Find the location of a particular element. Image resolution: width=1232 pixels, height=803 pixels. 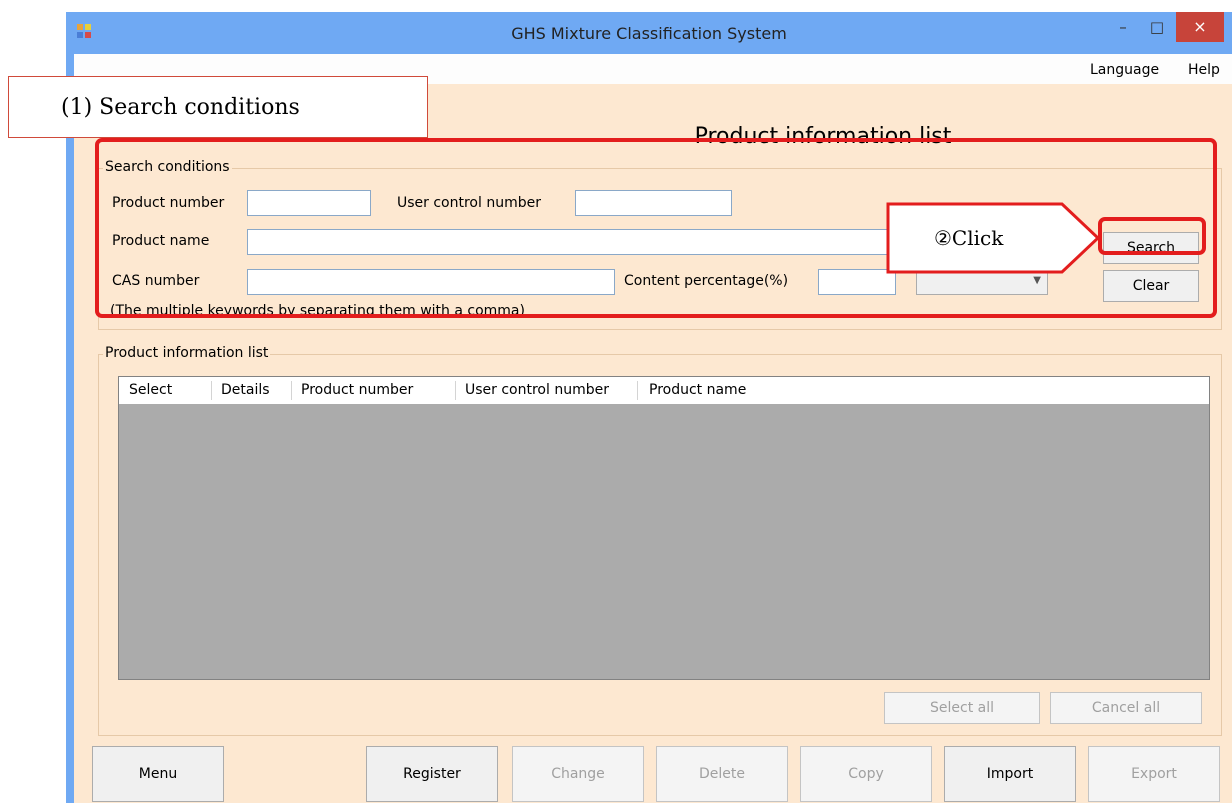

column-header-select: Select is located at coordinates (150, 390).